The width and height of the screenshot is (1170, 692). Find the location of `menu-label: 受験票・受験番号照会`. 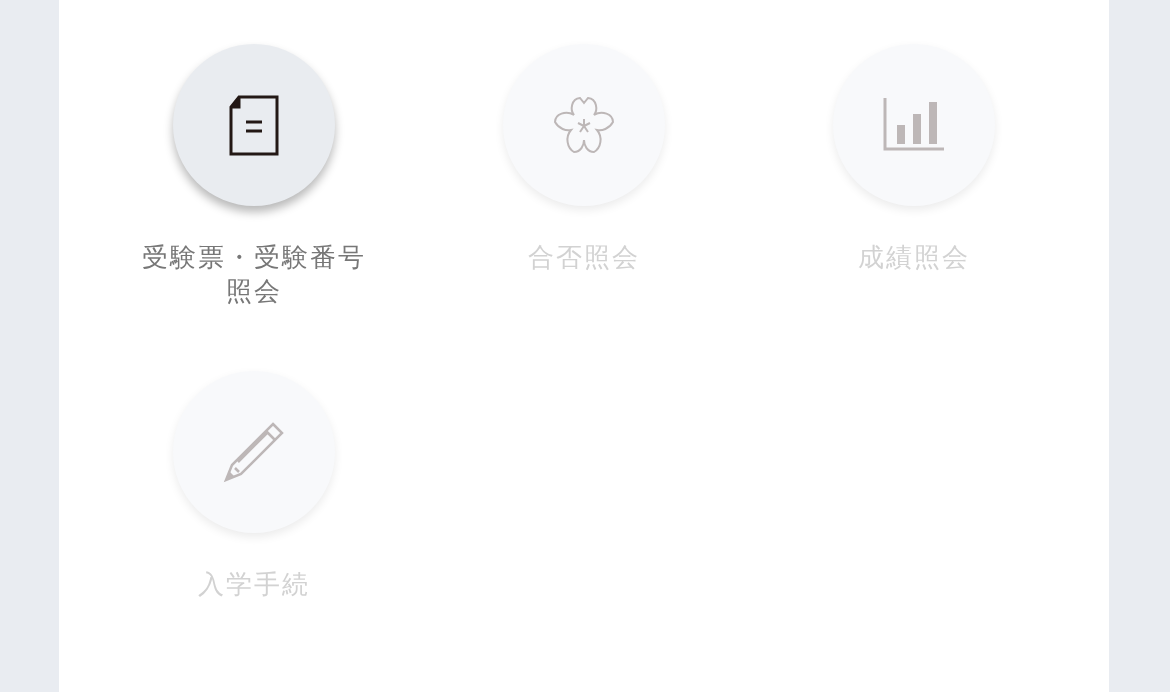

menu-label: 受験票・受験番号照会 is located at coordinates (254, 274).